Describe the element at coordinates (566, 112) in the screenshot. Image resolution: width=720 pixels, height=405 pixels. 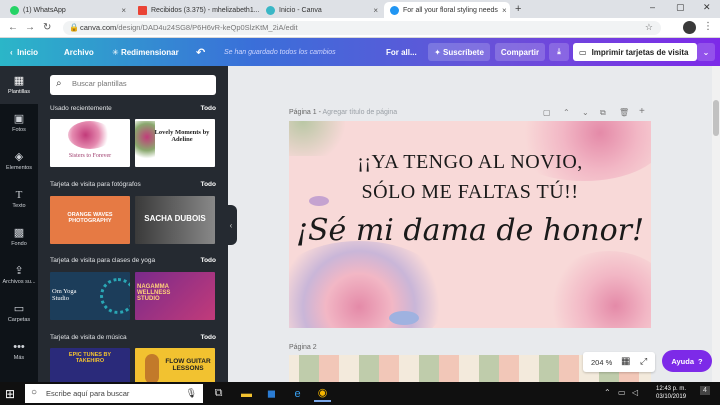
I see `move-up-icon: ⌃` at that location.